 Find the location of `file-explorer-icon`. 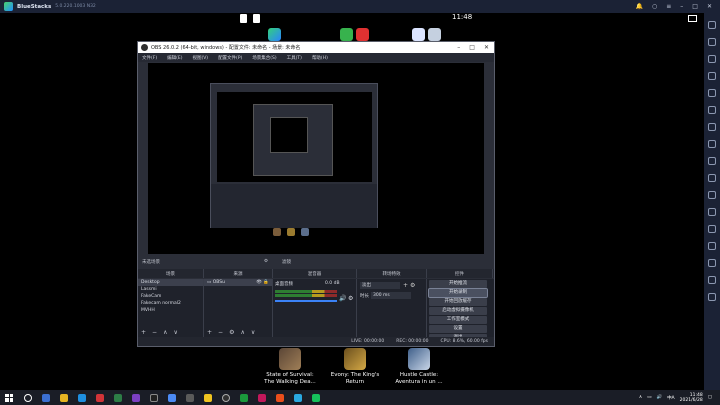

file-explorer-icon is located at coordinates (64, 397).